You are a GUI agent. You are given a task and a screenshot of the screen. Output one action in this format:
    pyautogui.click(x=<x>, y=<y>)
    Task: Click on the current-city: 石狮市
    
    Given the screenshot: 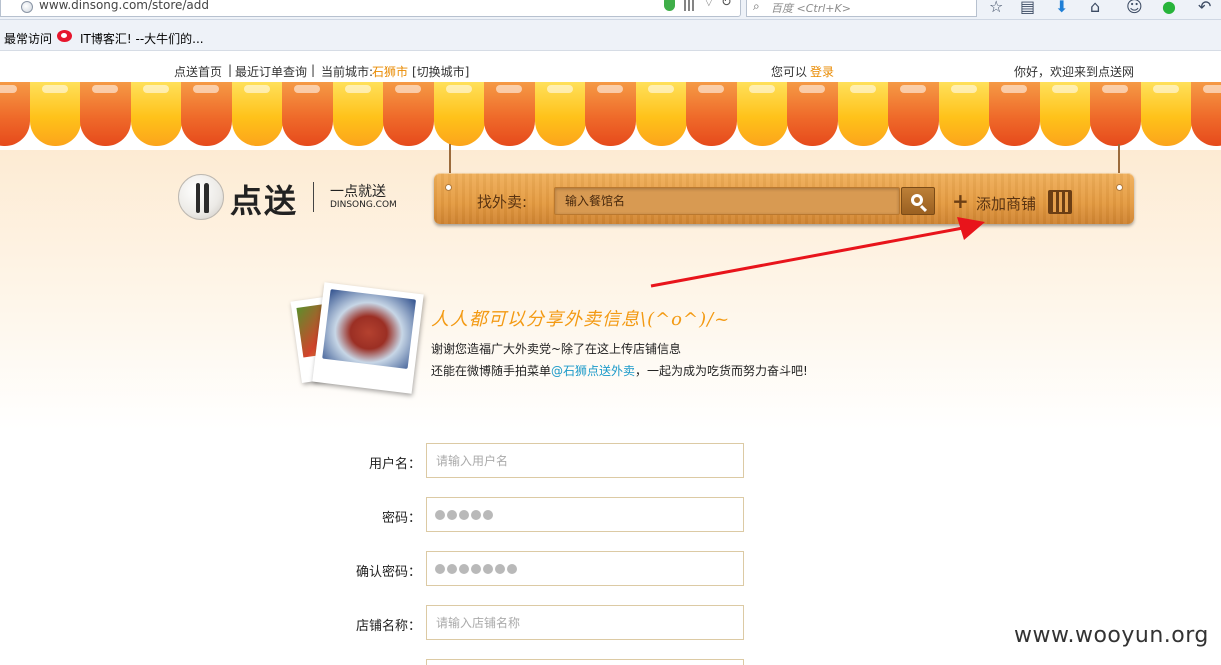 What is the action you would take?
    pyautogui.click(x=390, y=72)
    